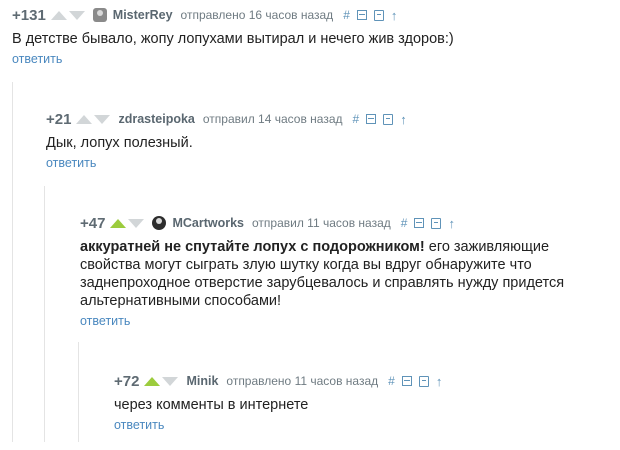  What do you see at coordinates (211, 405) in the screenshot?
I see `comment-text: через комменты в интернете` at bounding box center [211, 405].